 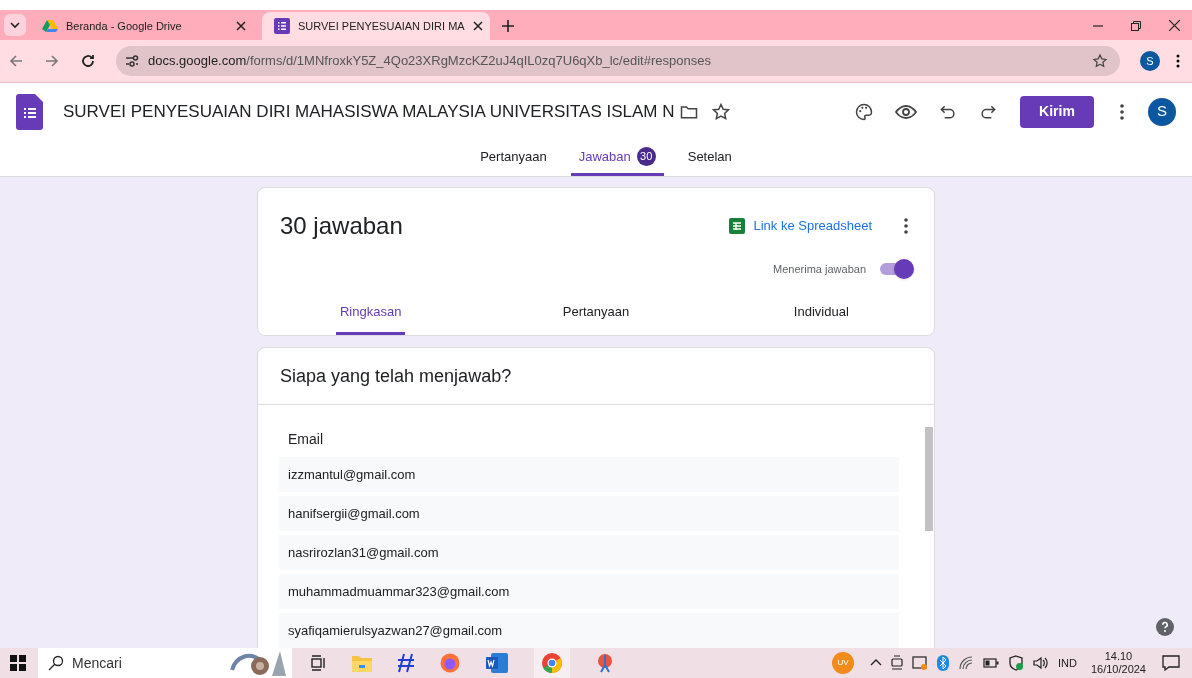 What do you see at coordinates (305, 439) in the screenshot?
I see `column-header: Email` at bounding box center [305, 439].